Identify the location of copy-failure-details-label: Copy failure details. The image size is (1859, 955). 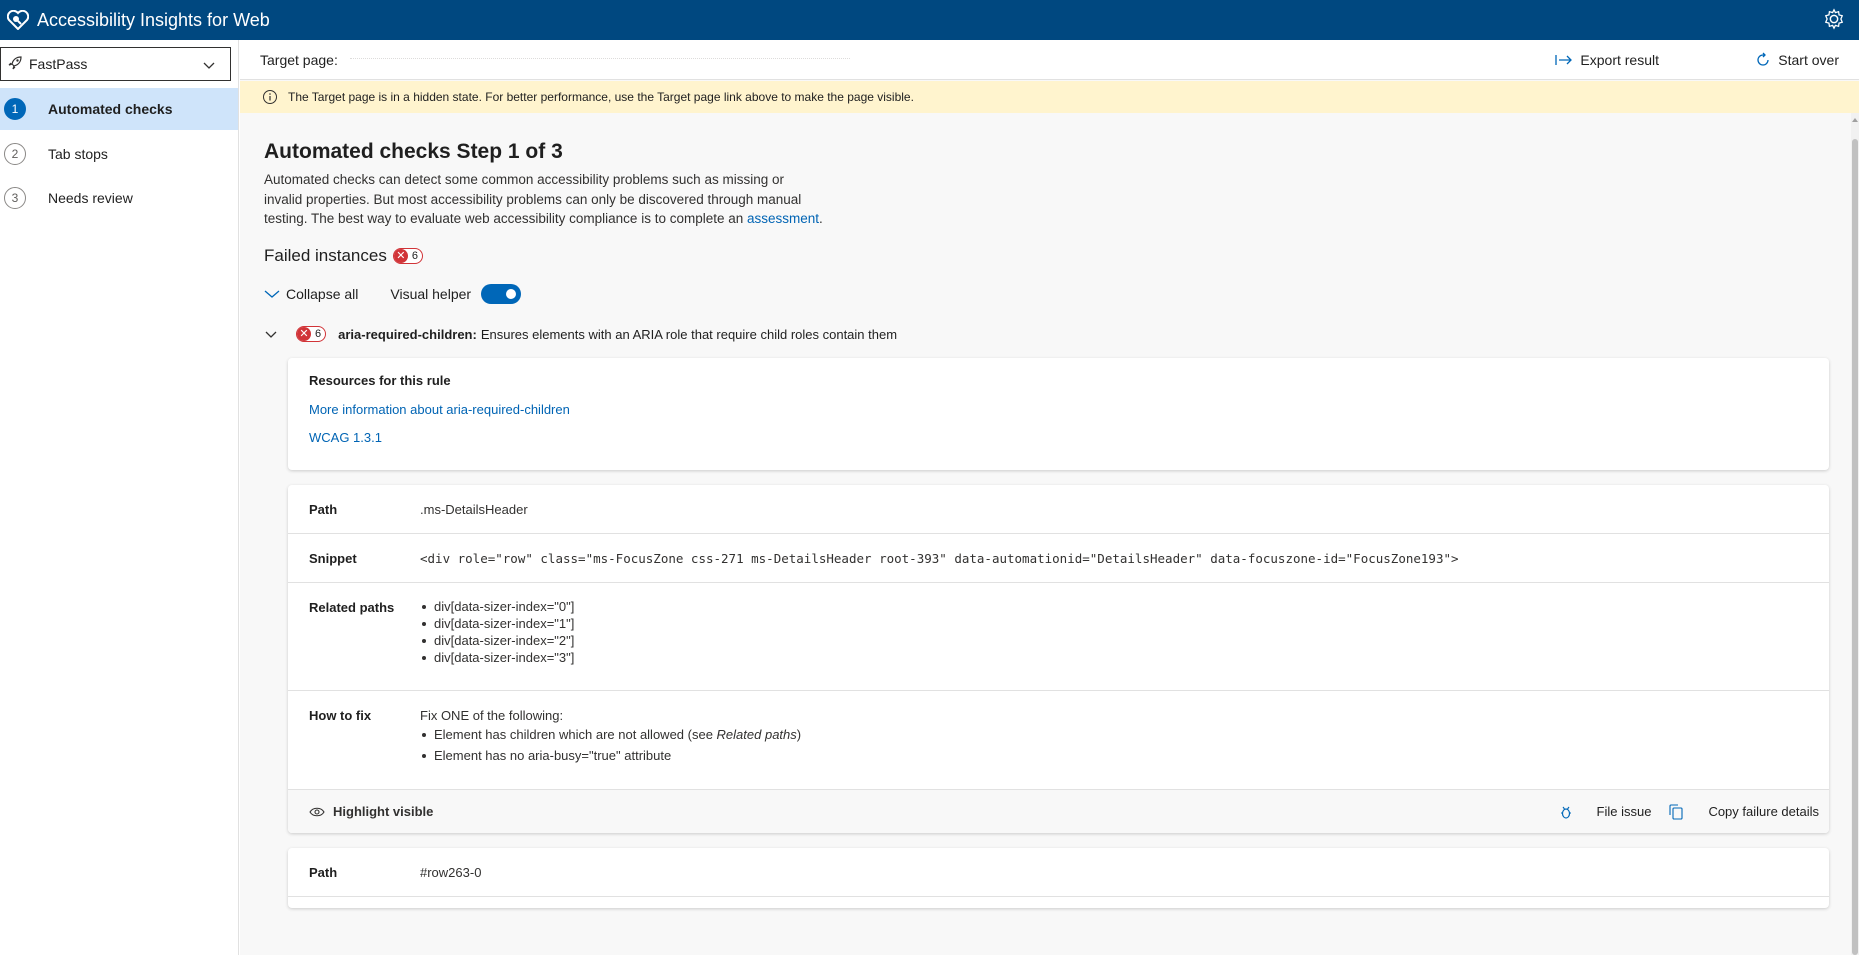
(1763, 811).